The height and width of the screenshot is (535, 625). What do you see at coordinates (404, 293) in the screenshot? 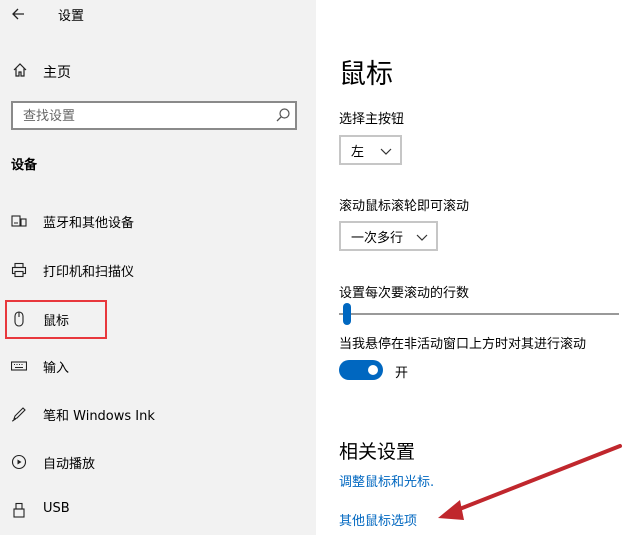
I see `lines-to-scroll-label: 设置每次要滚动的行数` at bounding box center [404, 293].